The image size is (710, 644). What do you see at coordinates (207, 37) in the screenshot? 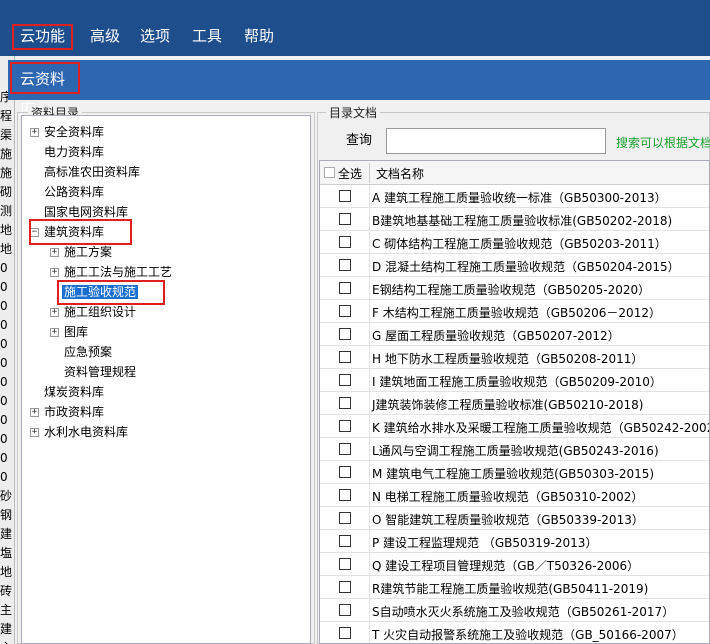
I see `menu-tools: 工具` at bounding box center [207, 37].